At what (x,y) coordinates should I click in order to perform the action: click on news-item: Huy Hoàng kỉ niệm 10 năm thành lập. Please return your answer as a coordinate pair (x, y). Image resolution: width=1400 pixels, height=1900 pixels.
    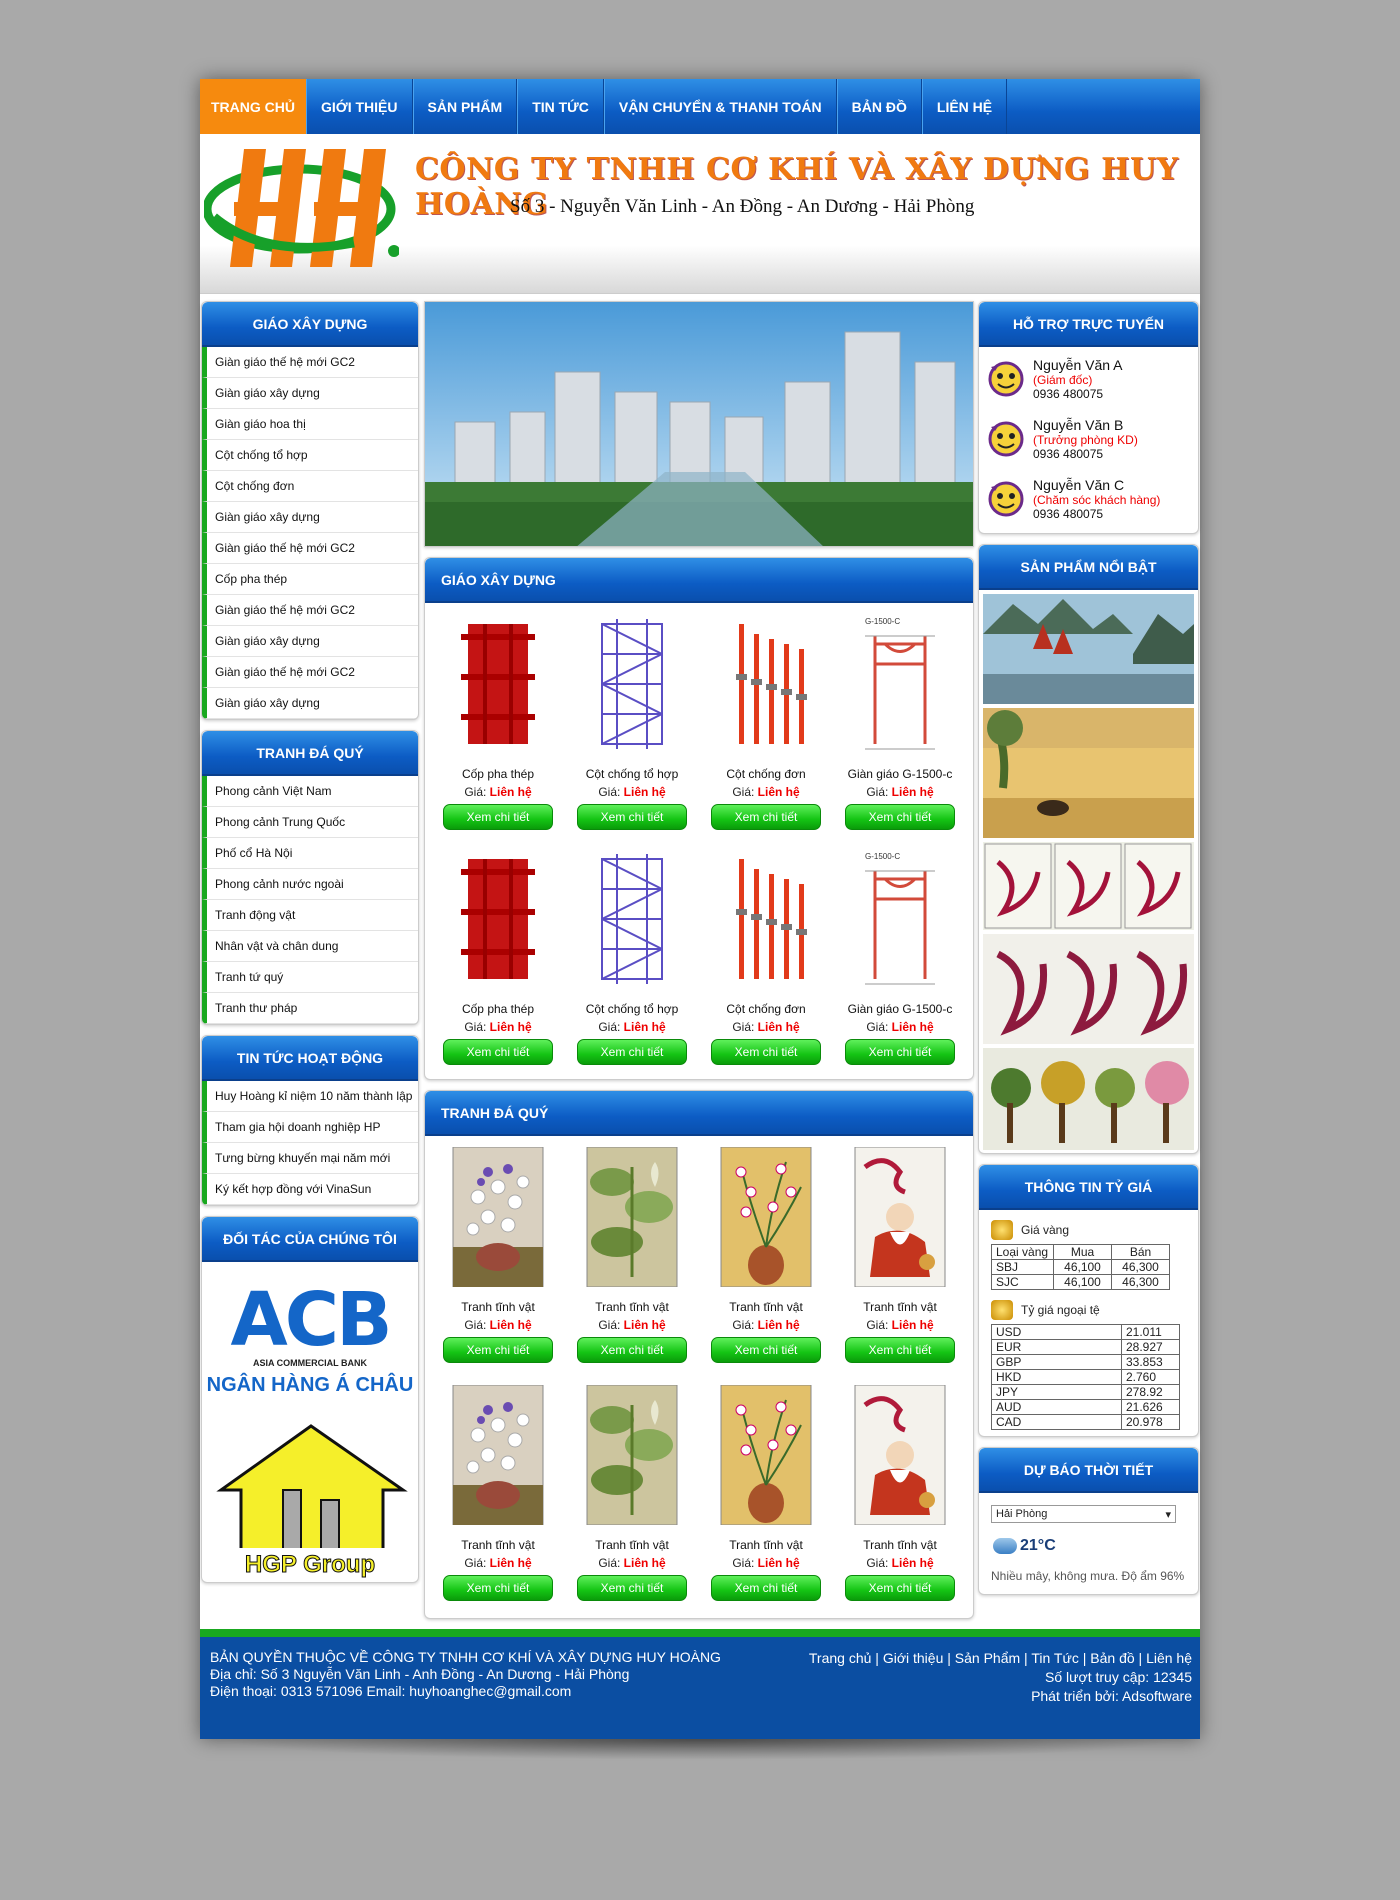
    Looking at the image, I should click on (310, 1096).